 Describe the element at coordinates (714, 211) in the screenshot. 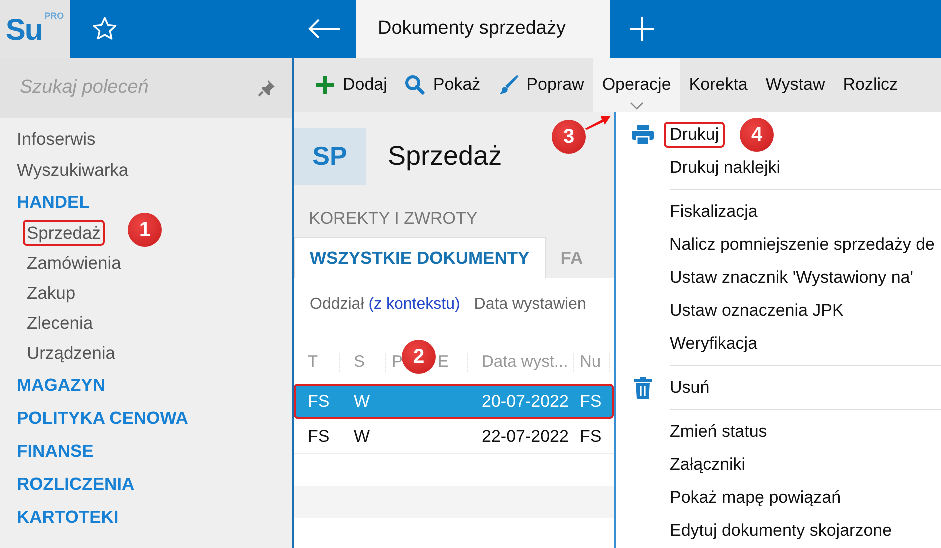

I see `menu-item: Fiskalizacja` at that location.